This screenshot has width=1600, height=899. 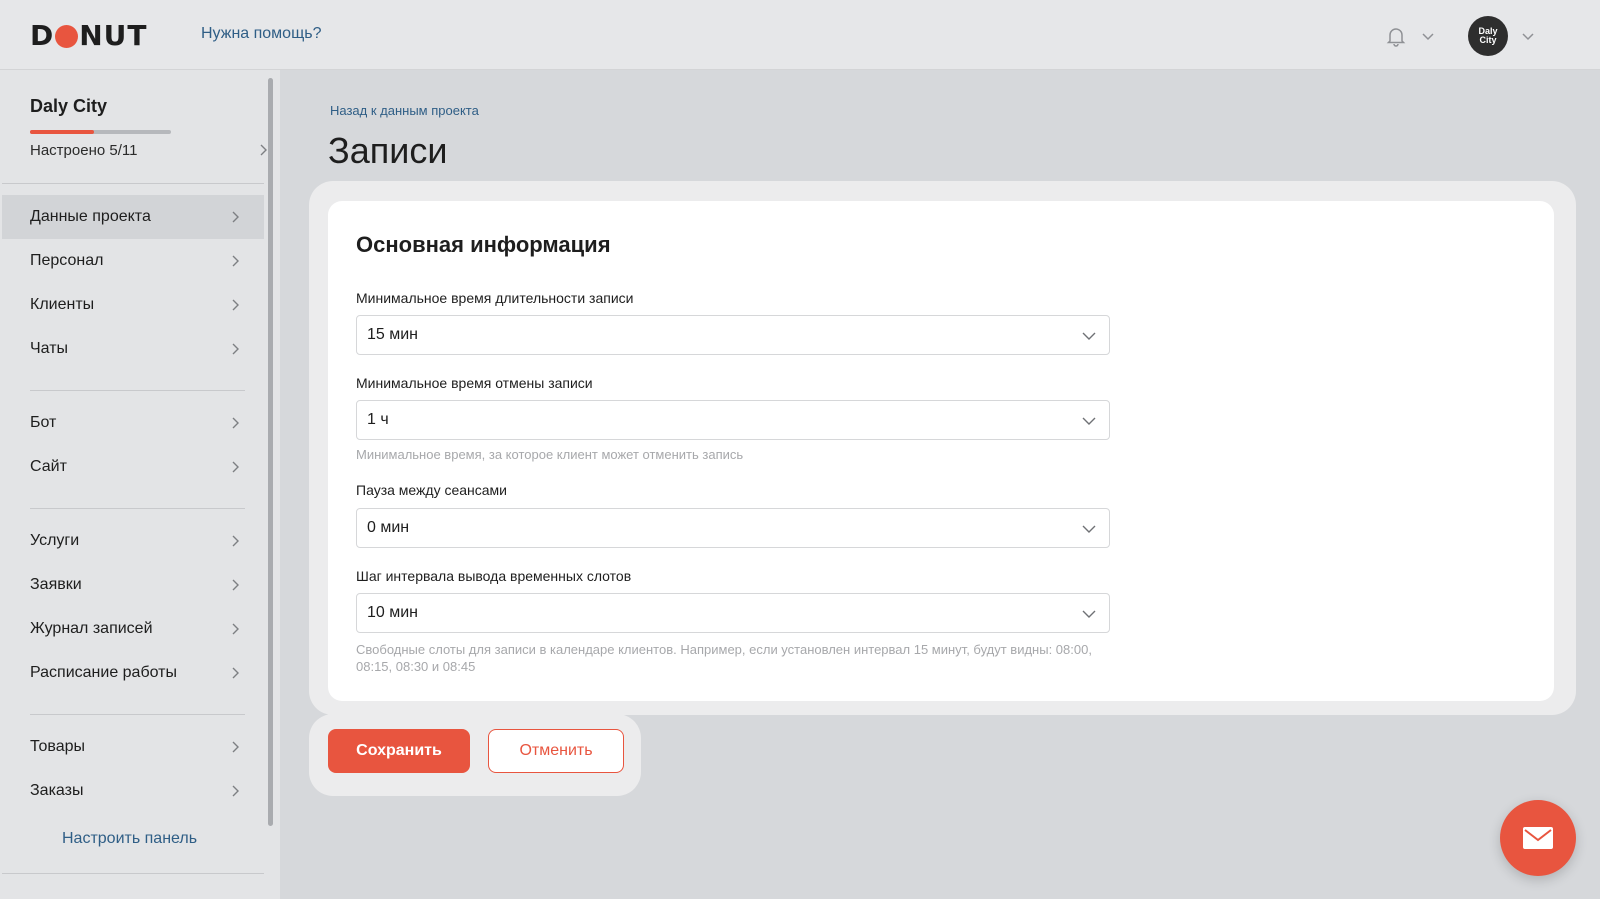 I want to click on help-link: Нужна помощь?, so click(x=261, y=34).